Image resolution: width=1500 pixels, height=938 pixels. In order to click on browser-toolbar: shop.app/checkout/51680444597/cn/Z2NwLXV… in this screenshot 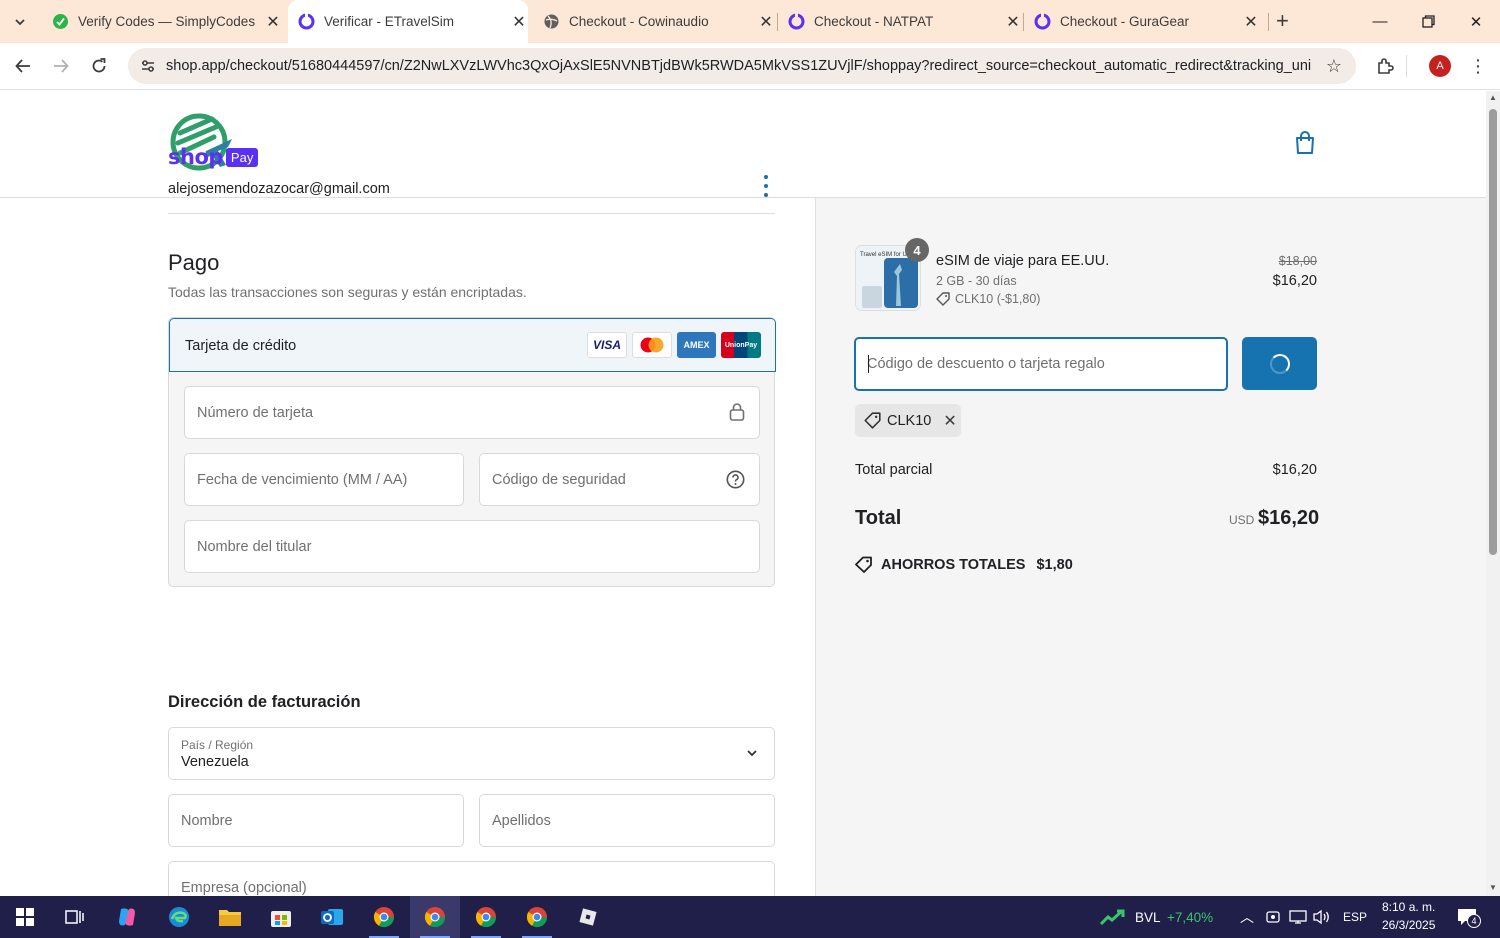, I will do `click(750, 66)`.